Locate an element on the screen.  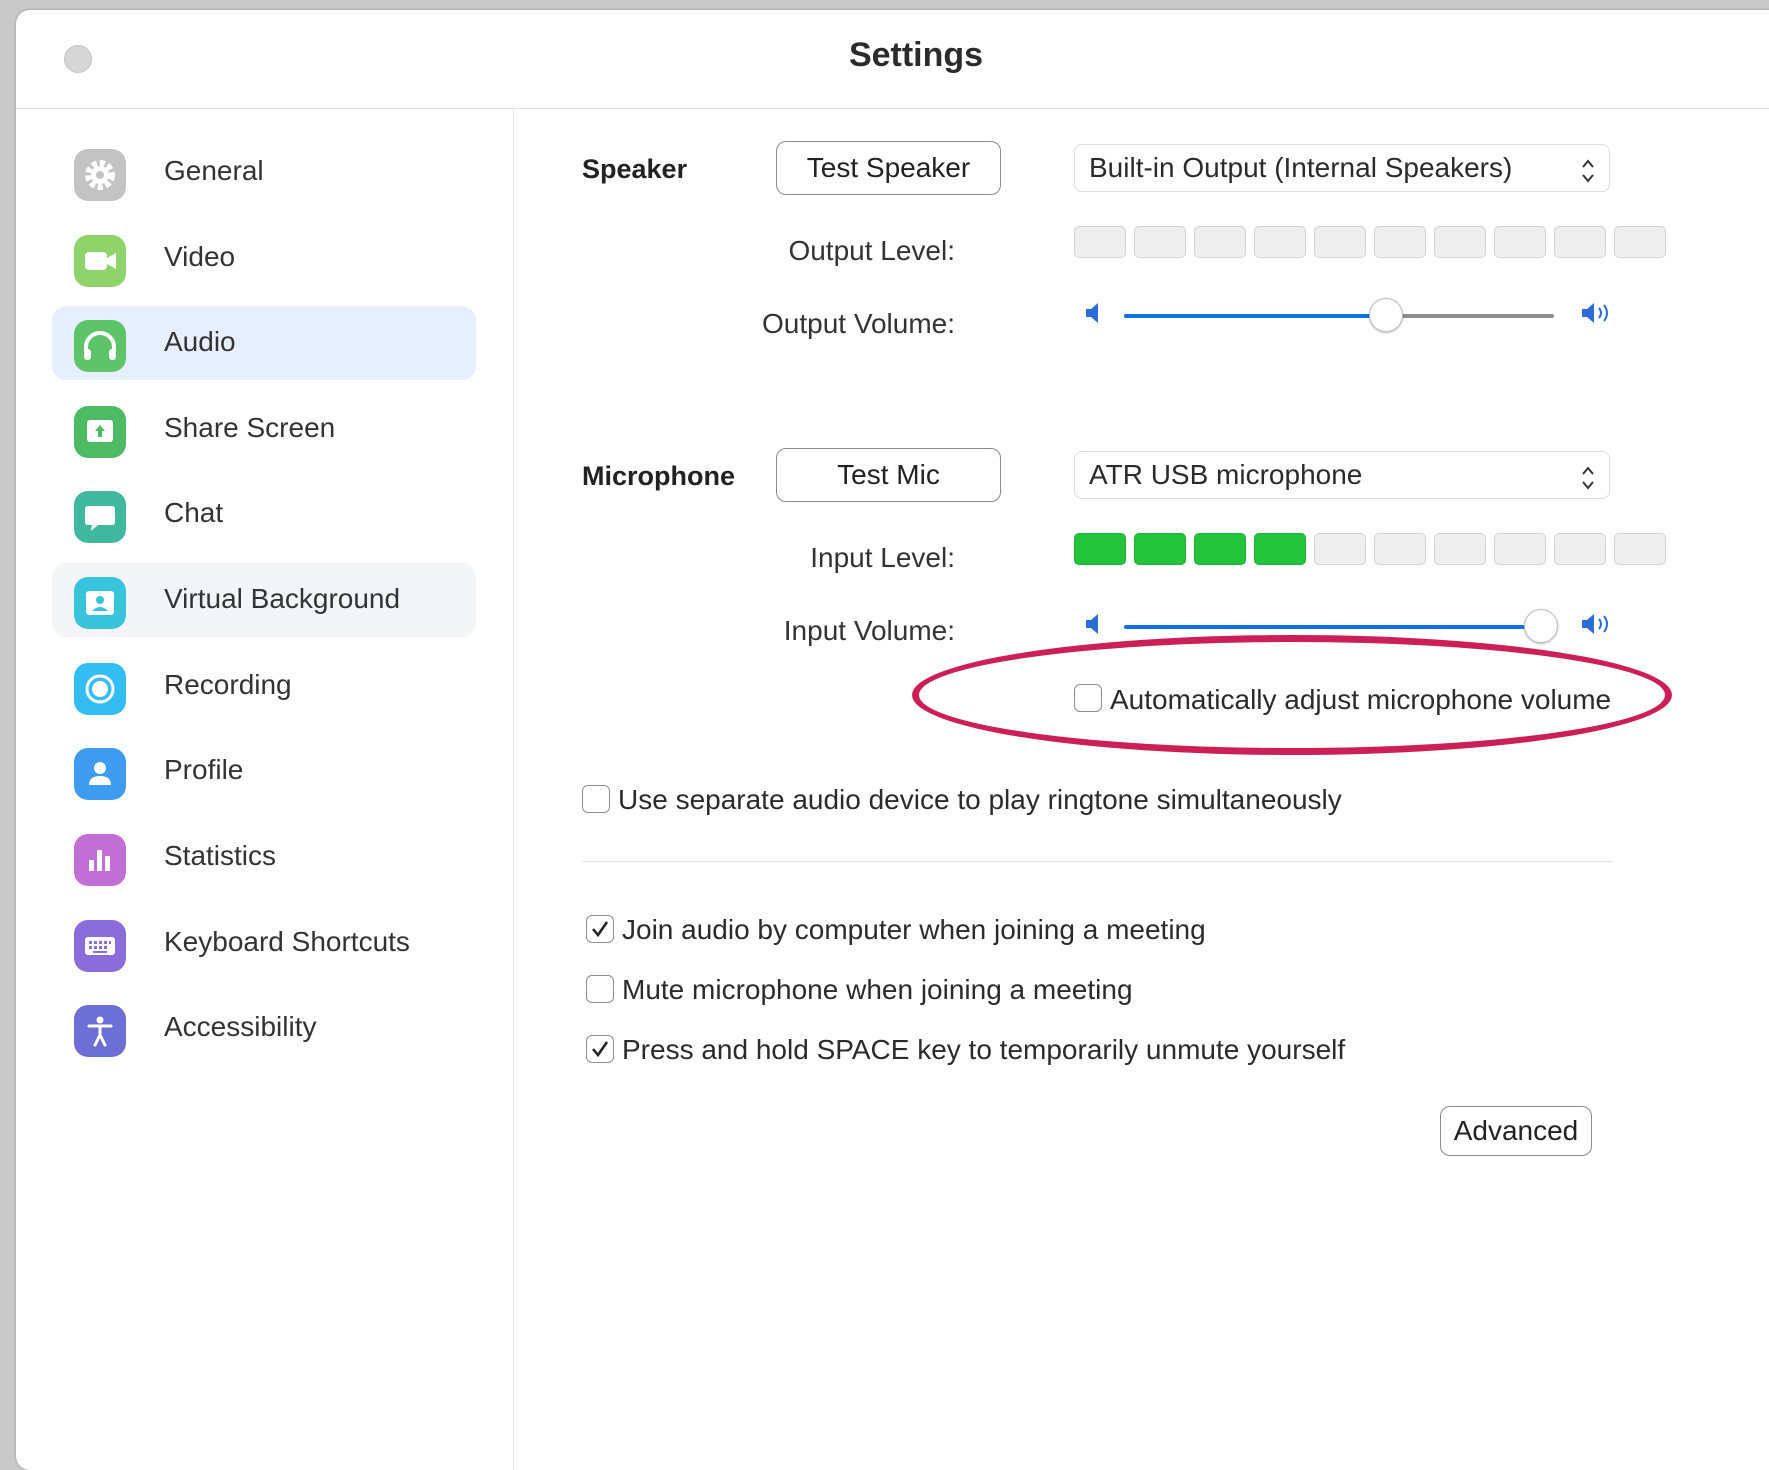
keyboard-icon is located at coordinates (100, 946).